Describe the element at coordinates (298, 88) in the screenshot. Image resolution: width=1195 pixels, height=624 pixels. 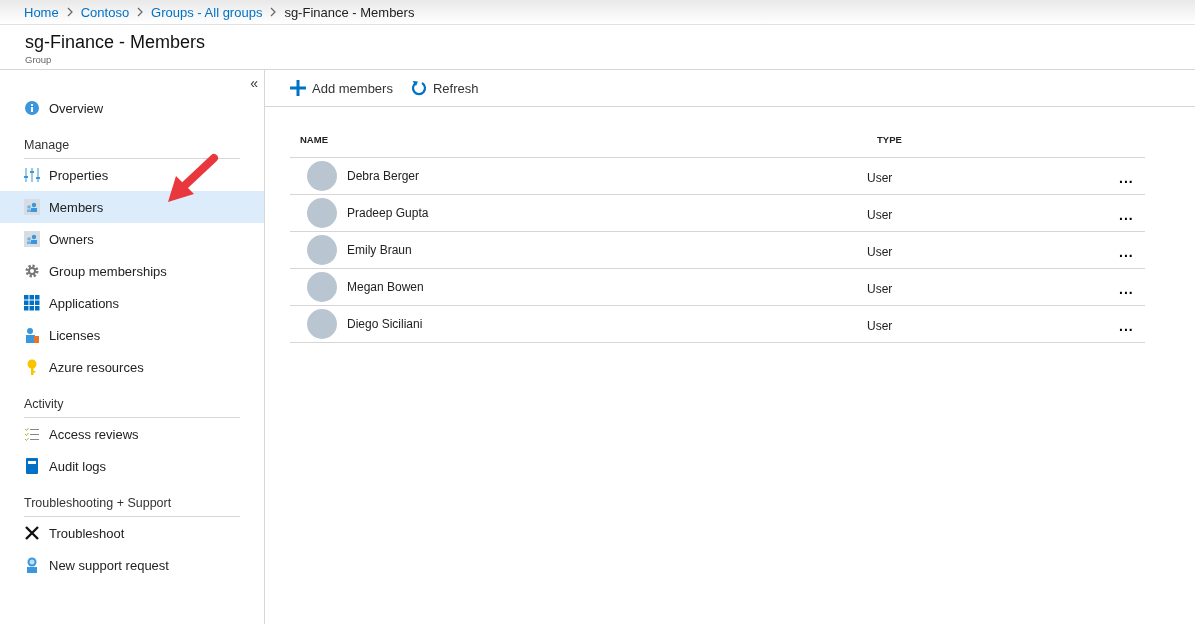
I see `plus-icon` at that location.